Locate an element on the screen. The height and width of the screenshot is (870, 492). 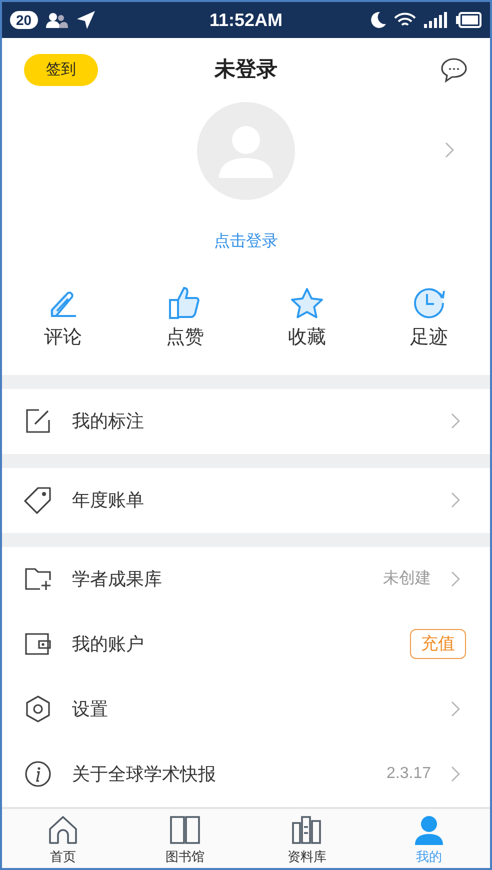
checkin-button: 签到 is located at coordinates (61, 70).